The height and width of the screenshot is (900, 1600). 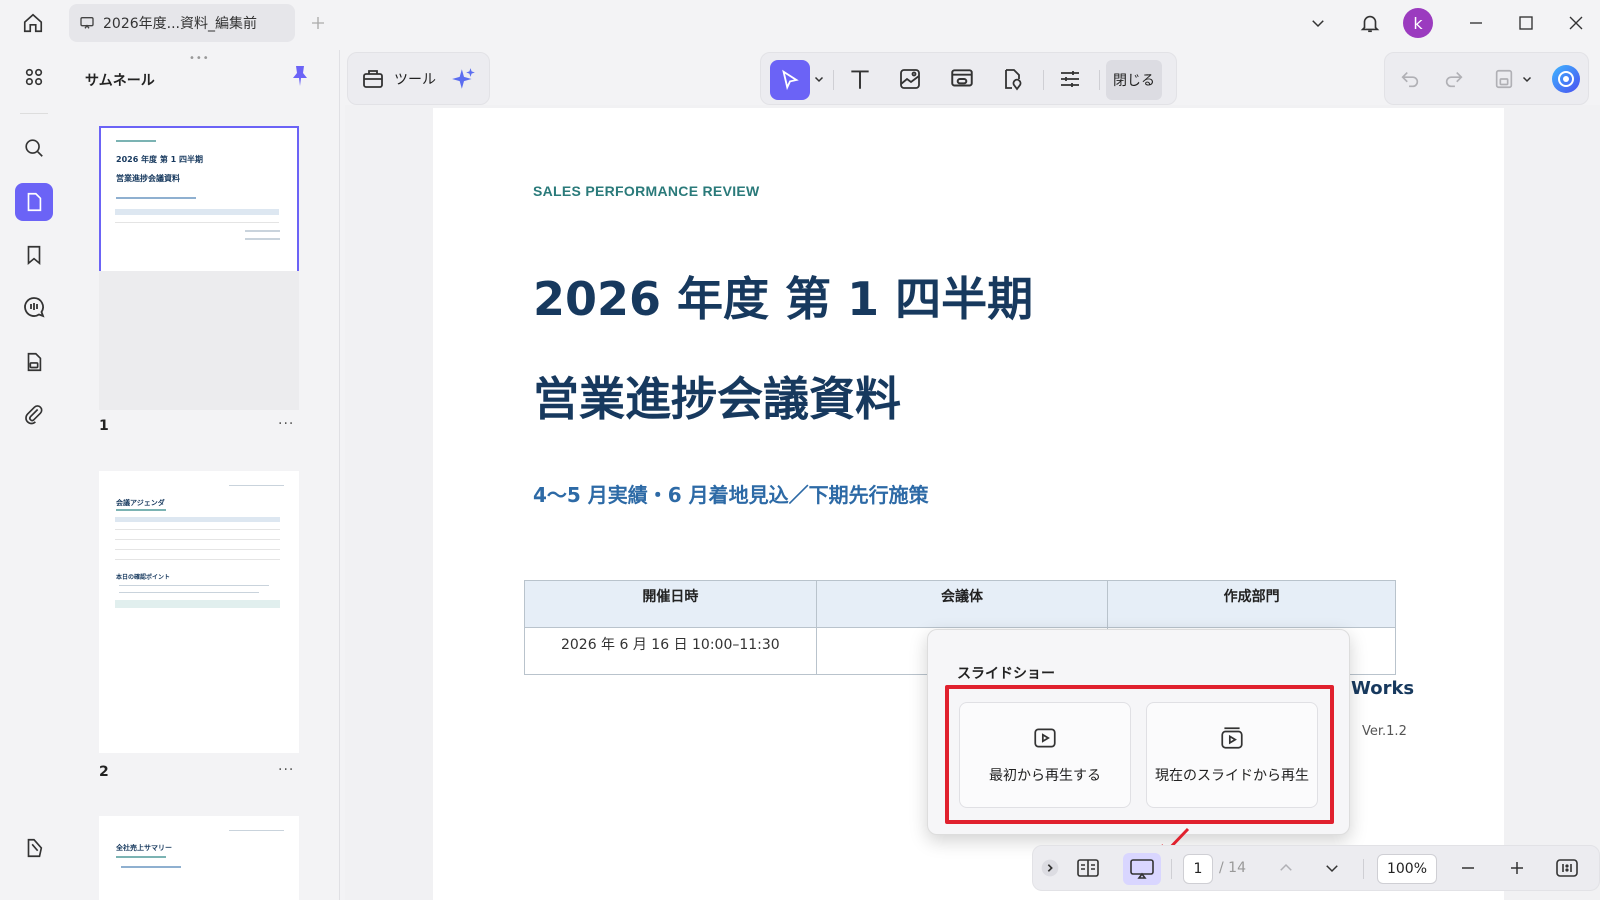 I want to click on apps-grid-icon, so click(x=34, y=77).